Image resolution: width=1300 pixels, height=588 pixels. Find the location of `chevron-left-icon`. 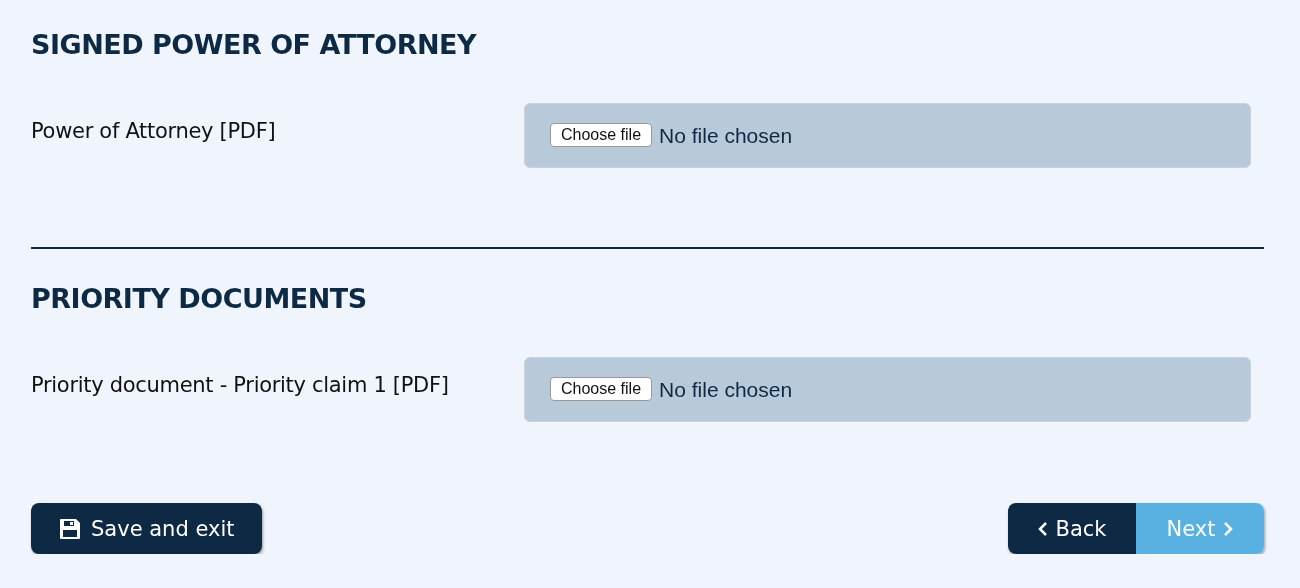

chevron-left-icon is located at coordinates (1042, 528).